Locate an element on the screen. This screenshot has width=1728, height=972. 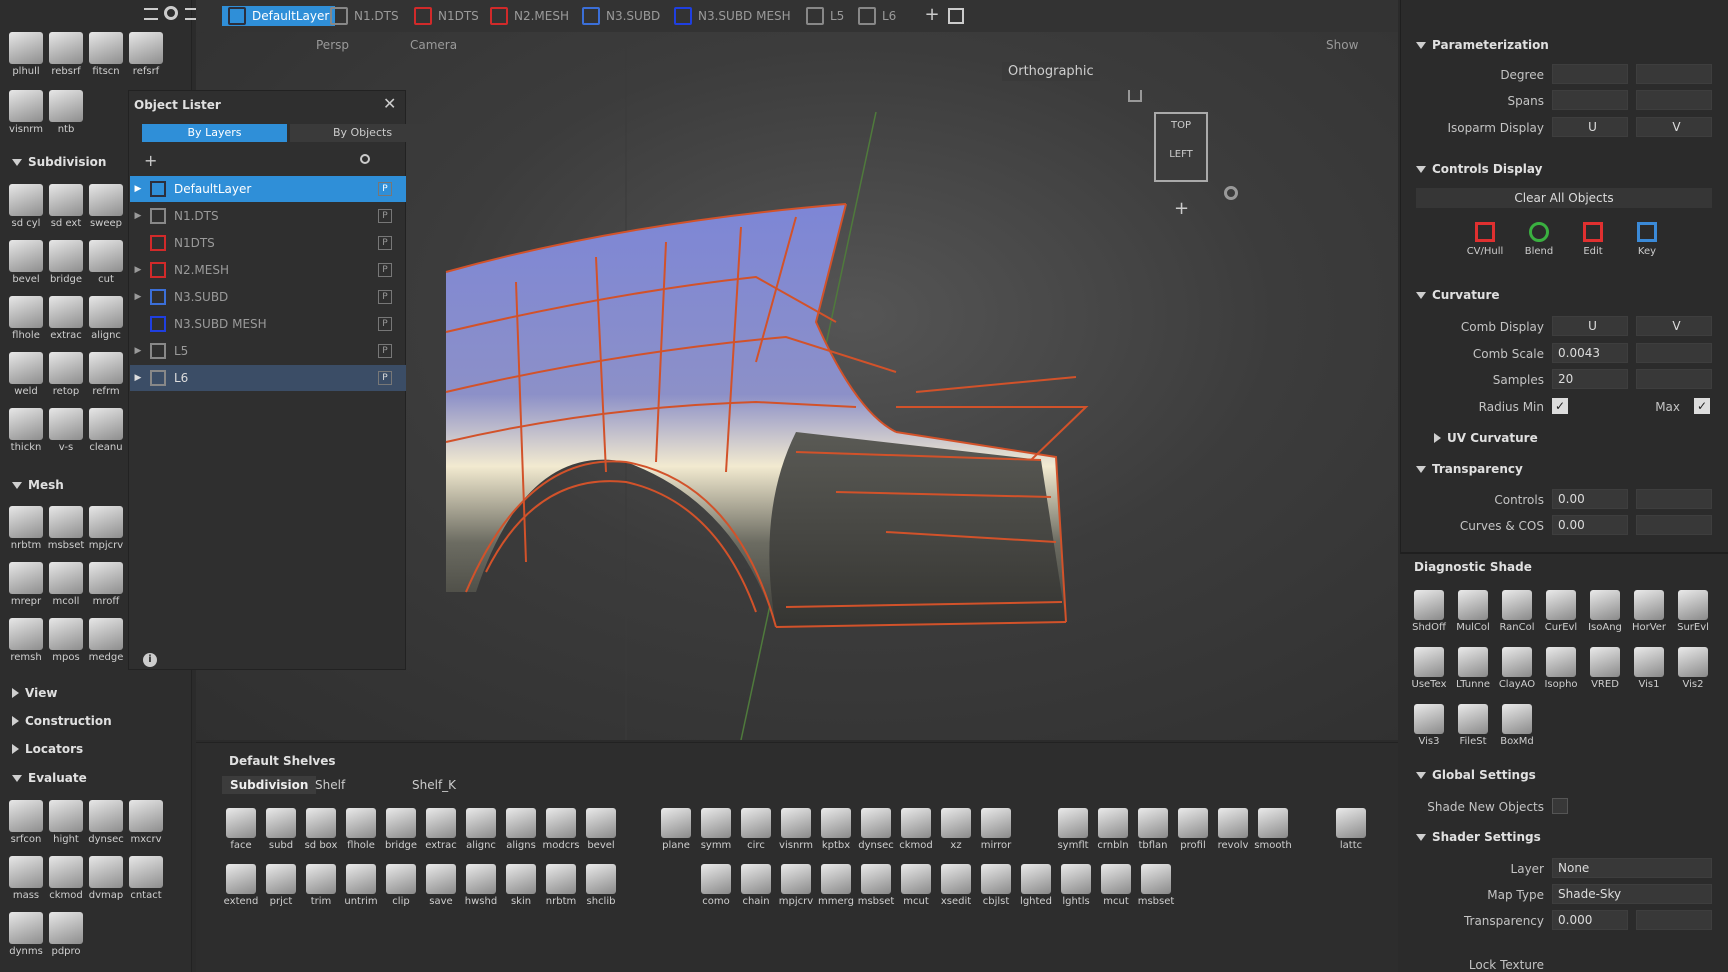
diag-shade-button: VRED is located at coordinates (1605, 672).